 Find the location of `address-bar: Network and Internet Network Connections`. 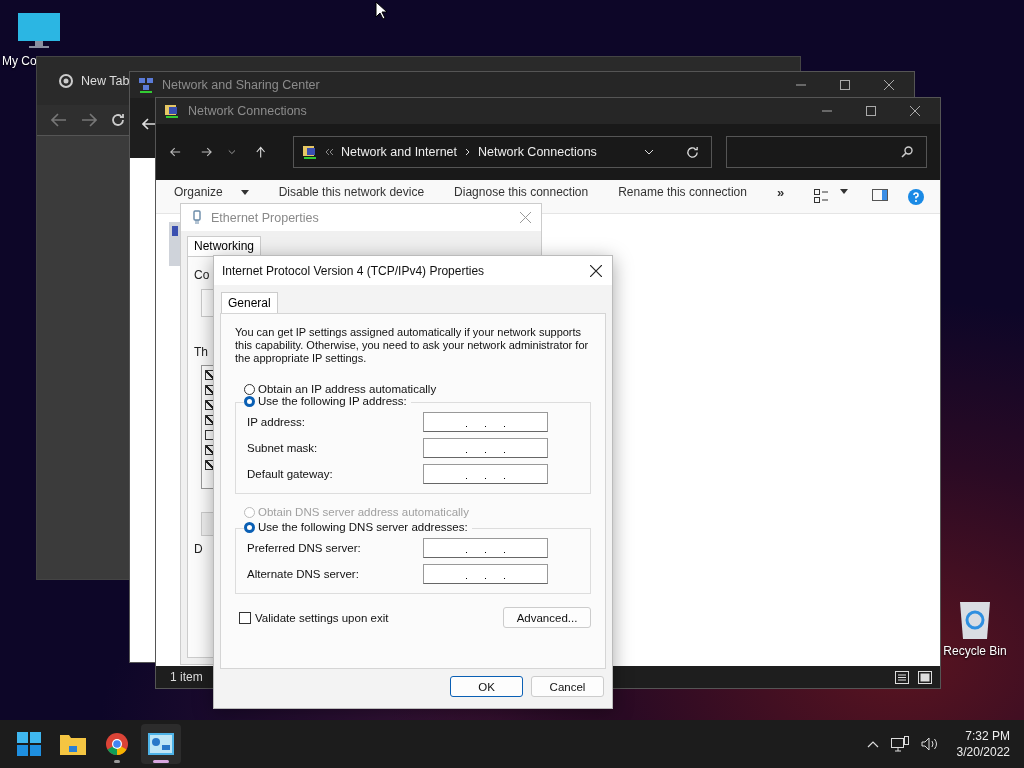

address-bar: Network and Internet Network Connections is located at coordinates (502, 152).